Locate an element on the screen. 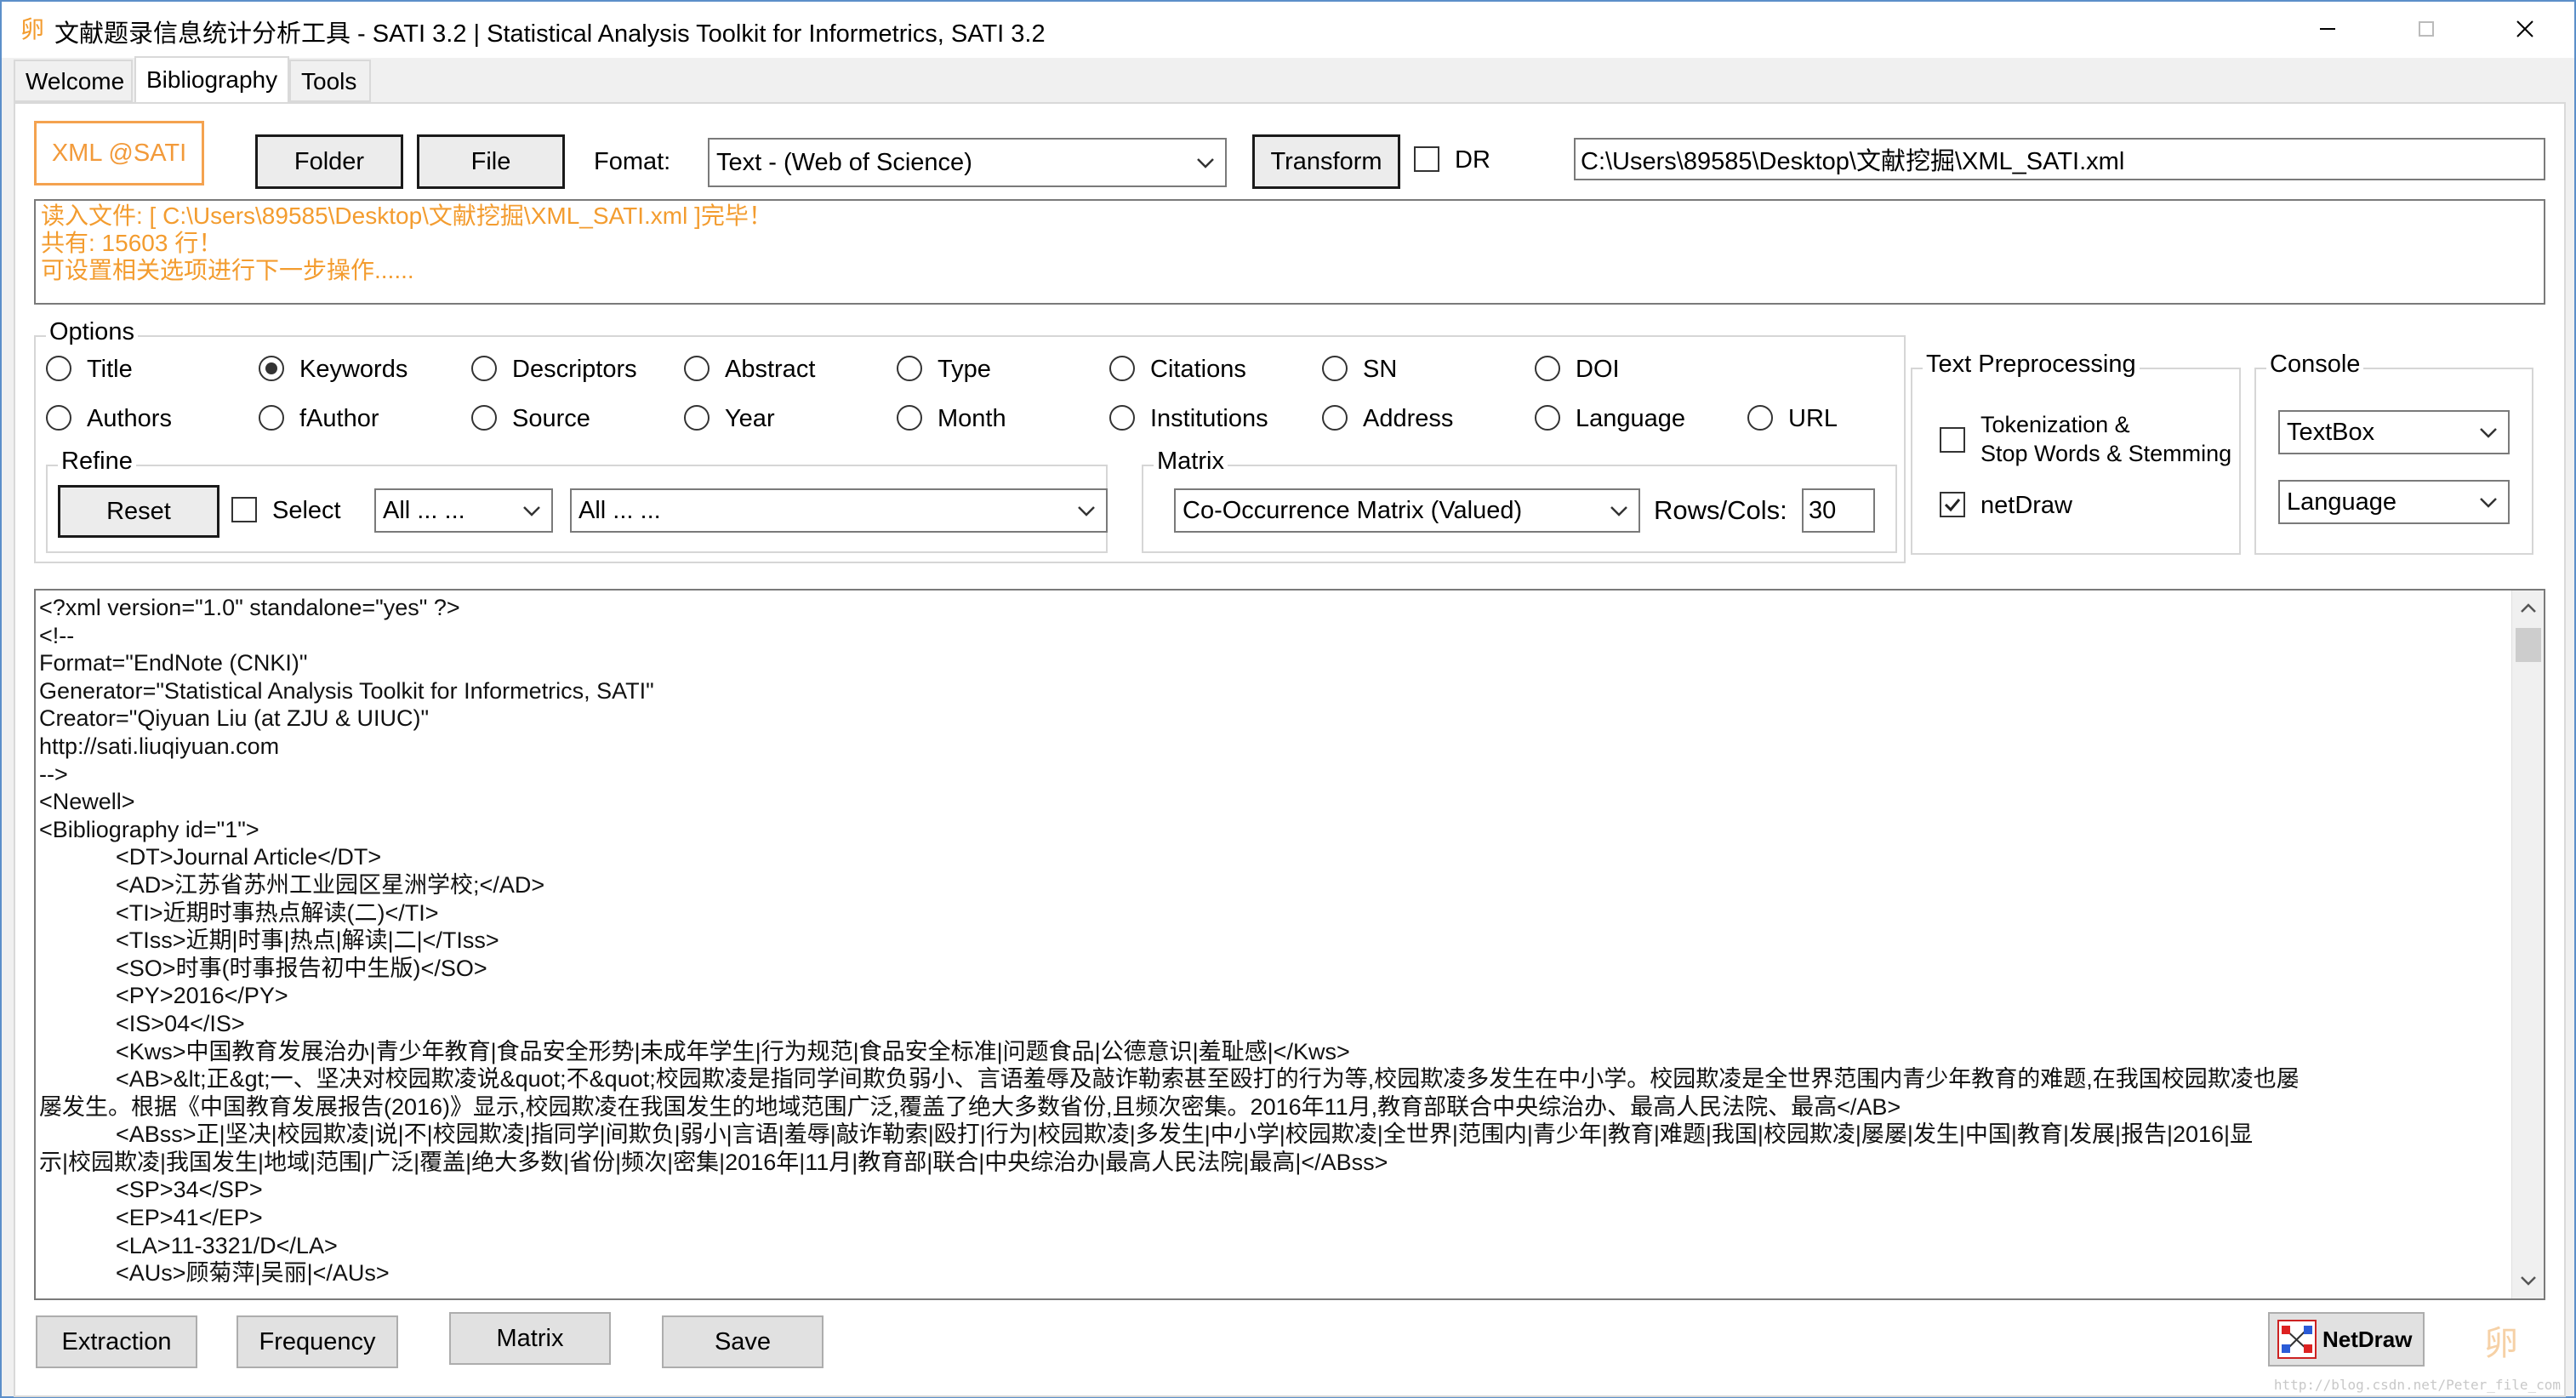 Image resolution: width=2576 pixels, height=1398 pixels. editor-line: Creator="Qiyuan Liu (at ZJU & UIUC)" is located at coordinates (235, 719).